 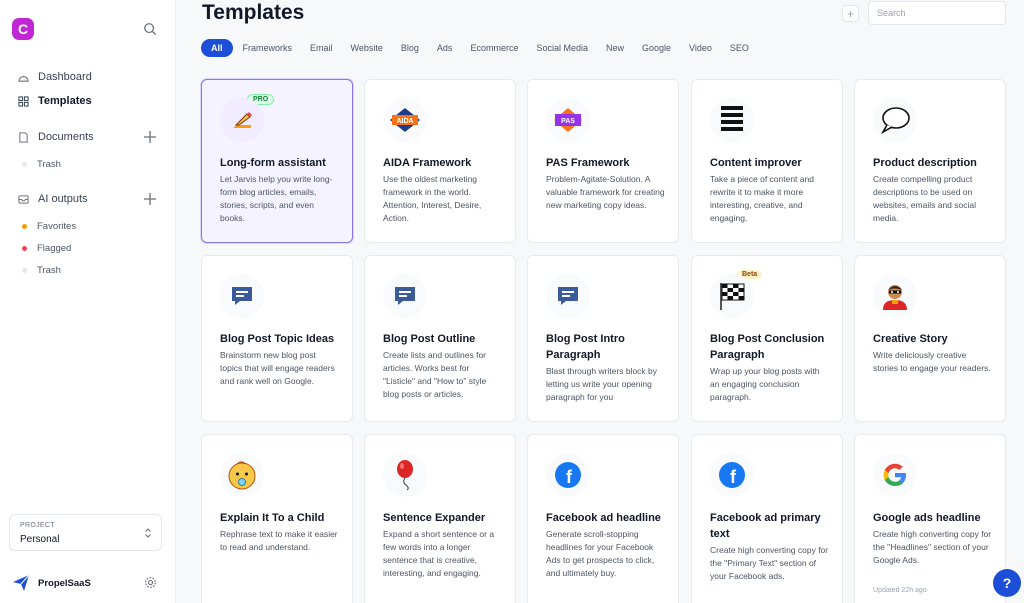 I want to click on chevron-updown-icon, so click(x=148, y=533).